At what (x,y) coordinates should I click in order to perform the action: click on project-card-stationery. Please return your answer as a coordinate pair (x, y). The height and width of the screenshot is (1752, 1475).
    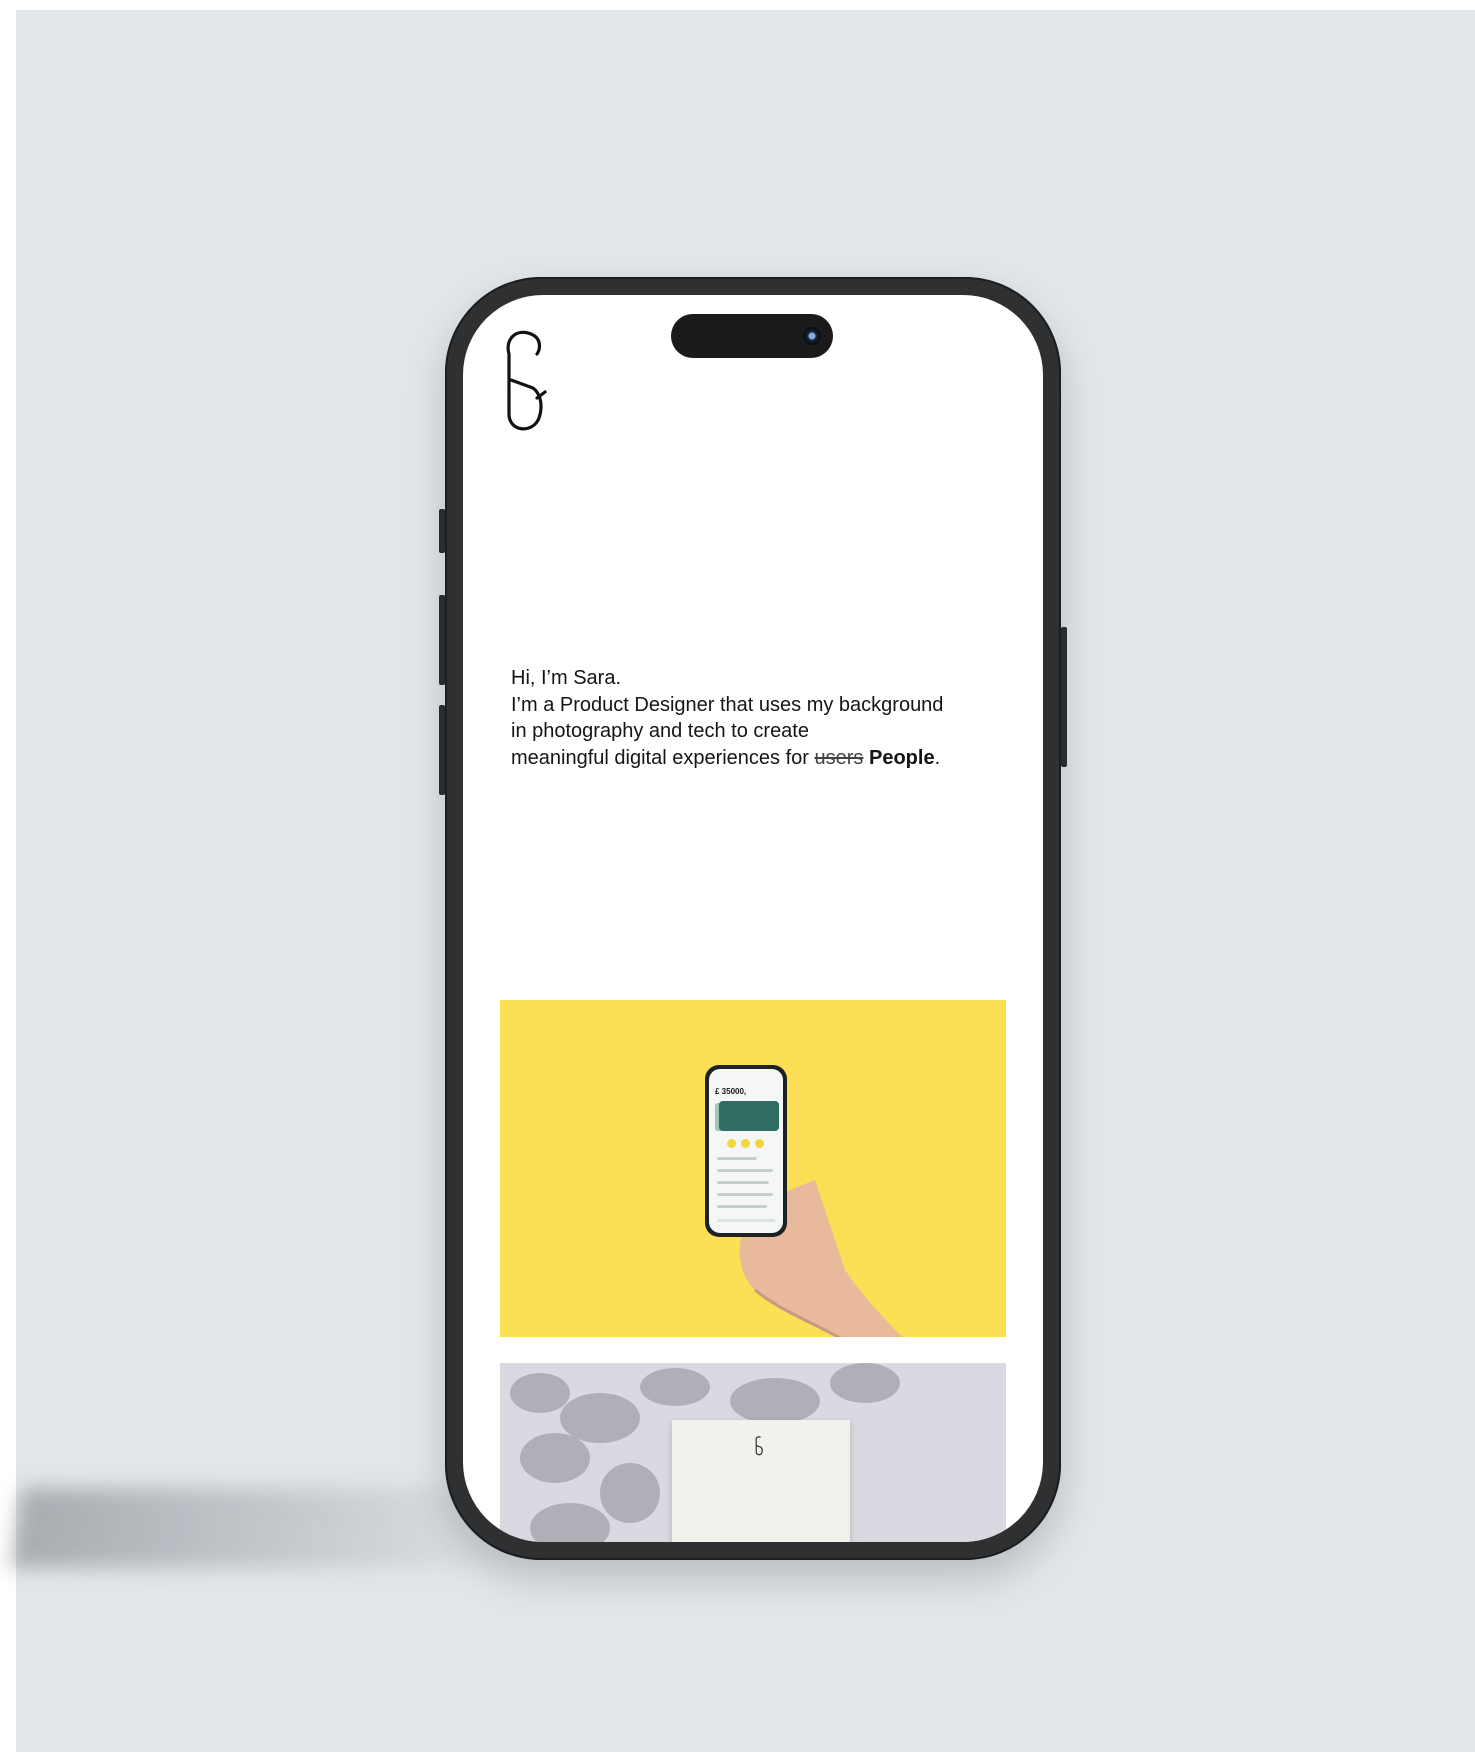
    Looking at the image, I should click on (753, 1452).